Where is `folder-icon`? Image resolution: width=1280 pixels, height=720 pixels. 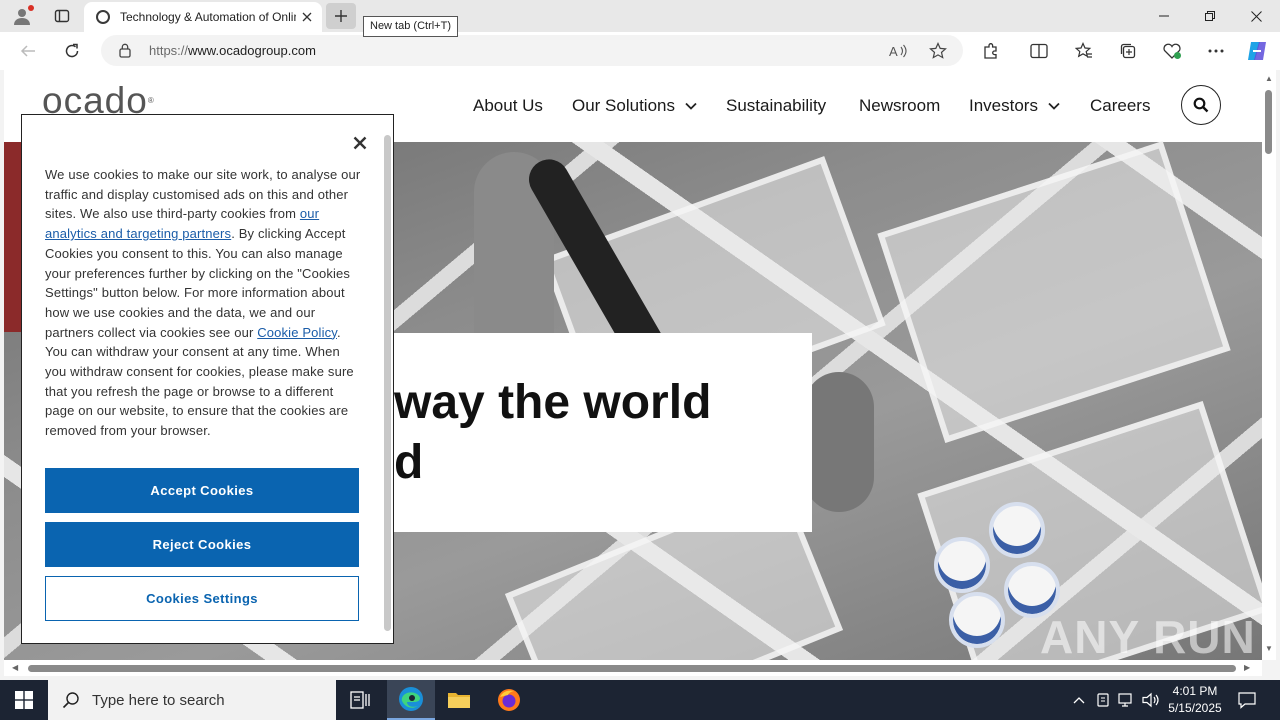 folder-icon is located at coordinates (459, 700).